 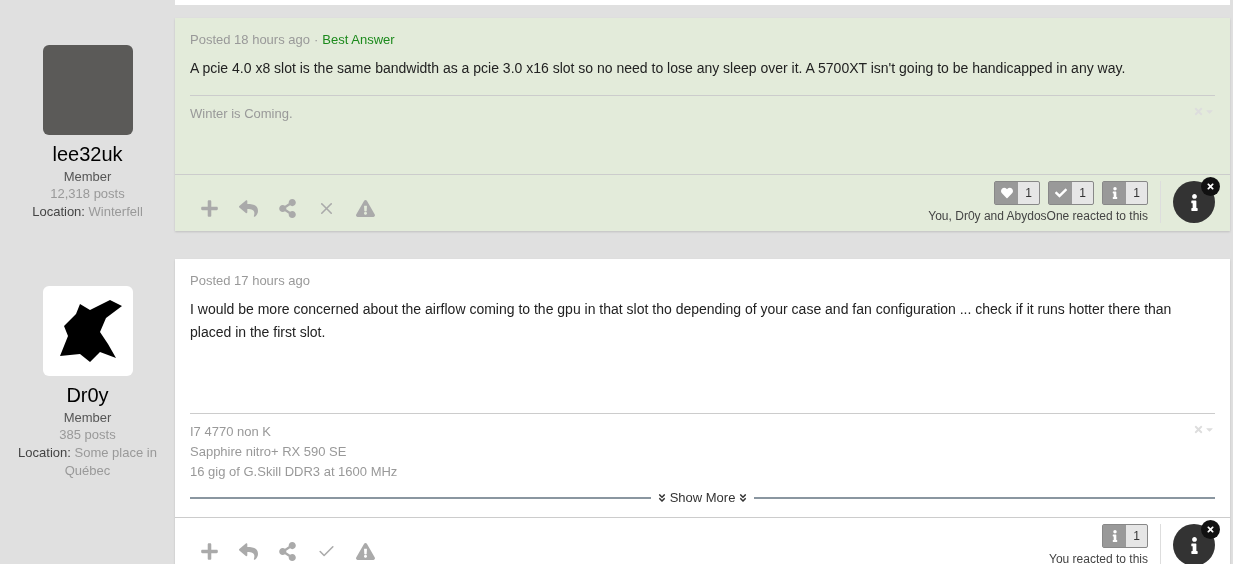 I want to click on post-date: Posted 18 hours ago, so click(x=250, y=39).